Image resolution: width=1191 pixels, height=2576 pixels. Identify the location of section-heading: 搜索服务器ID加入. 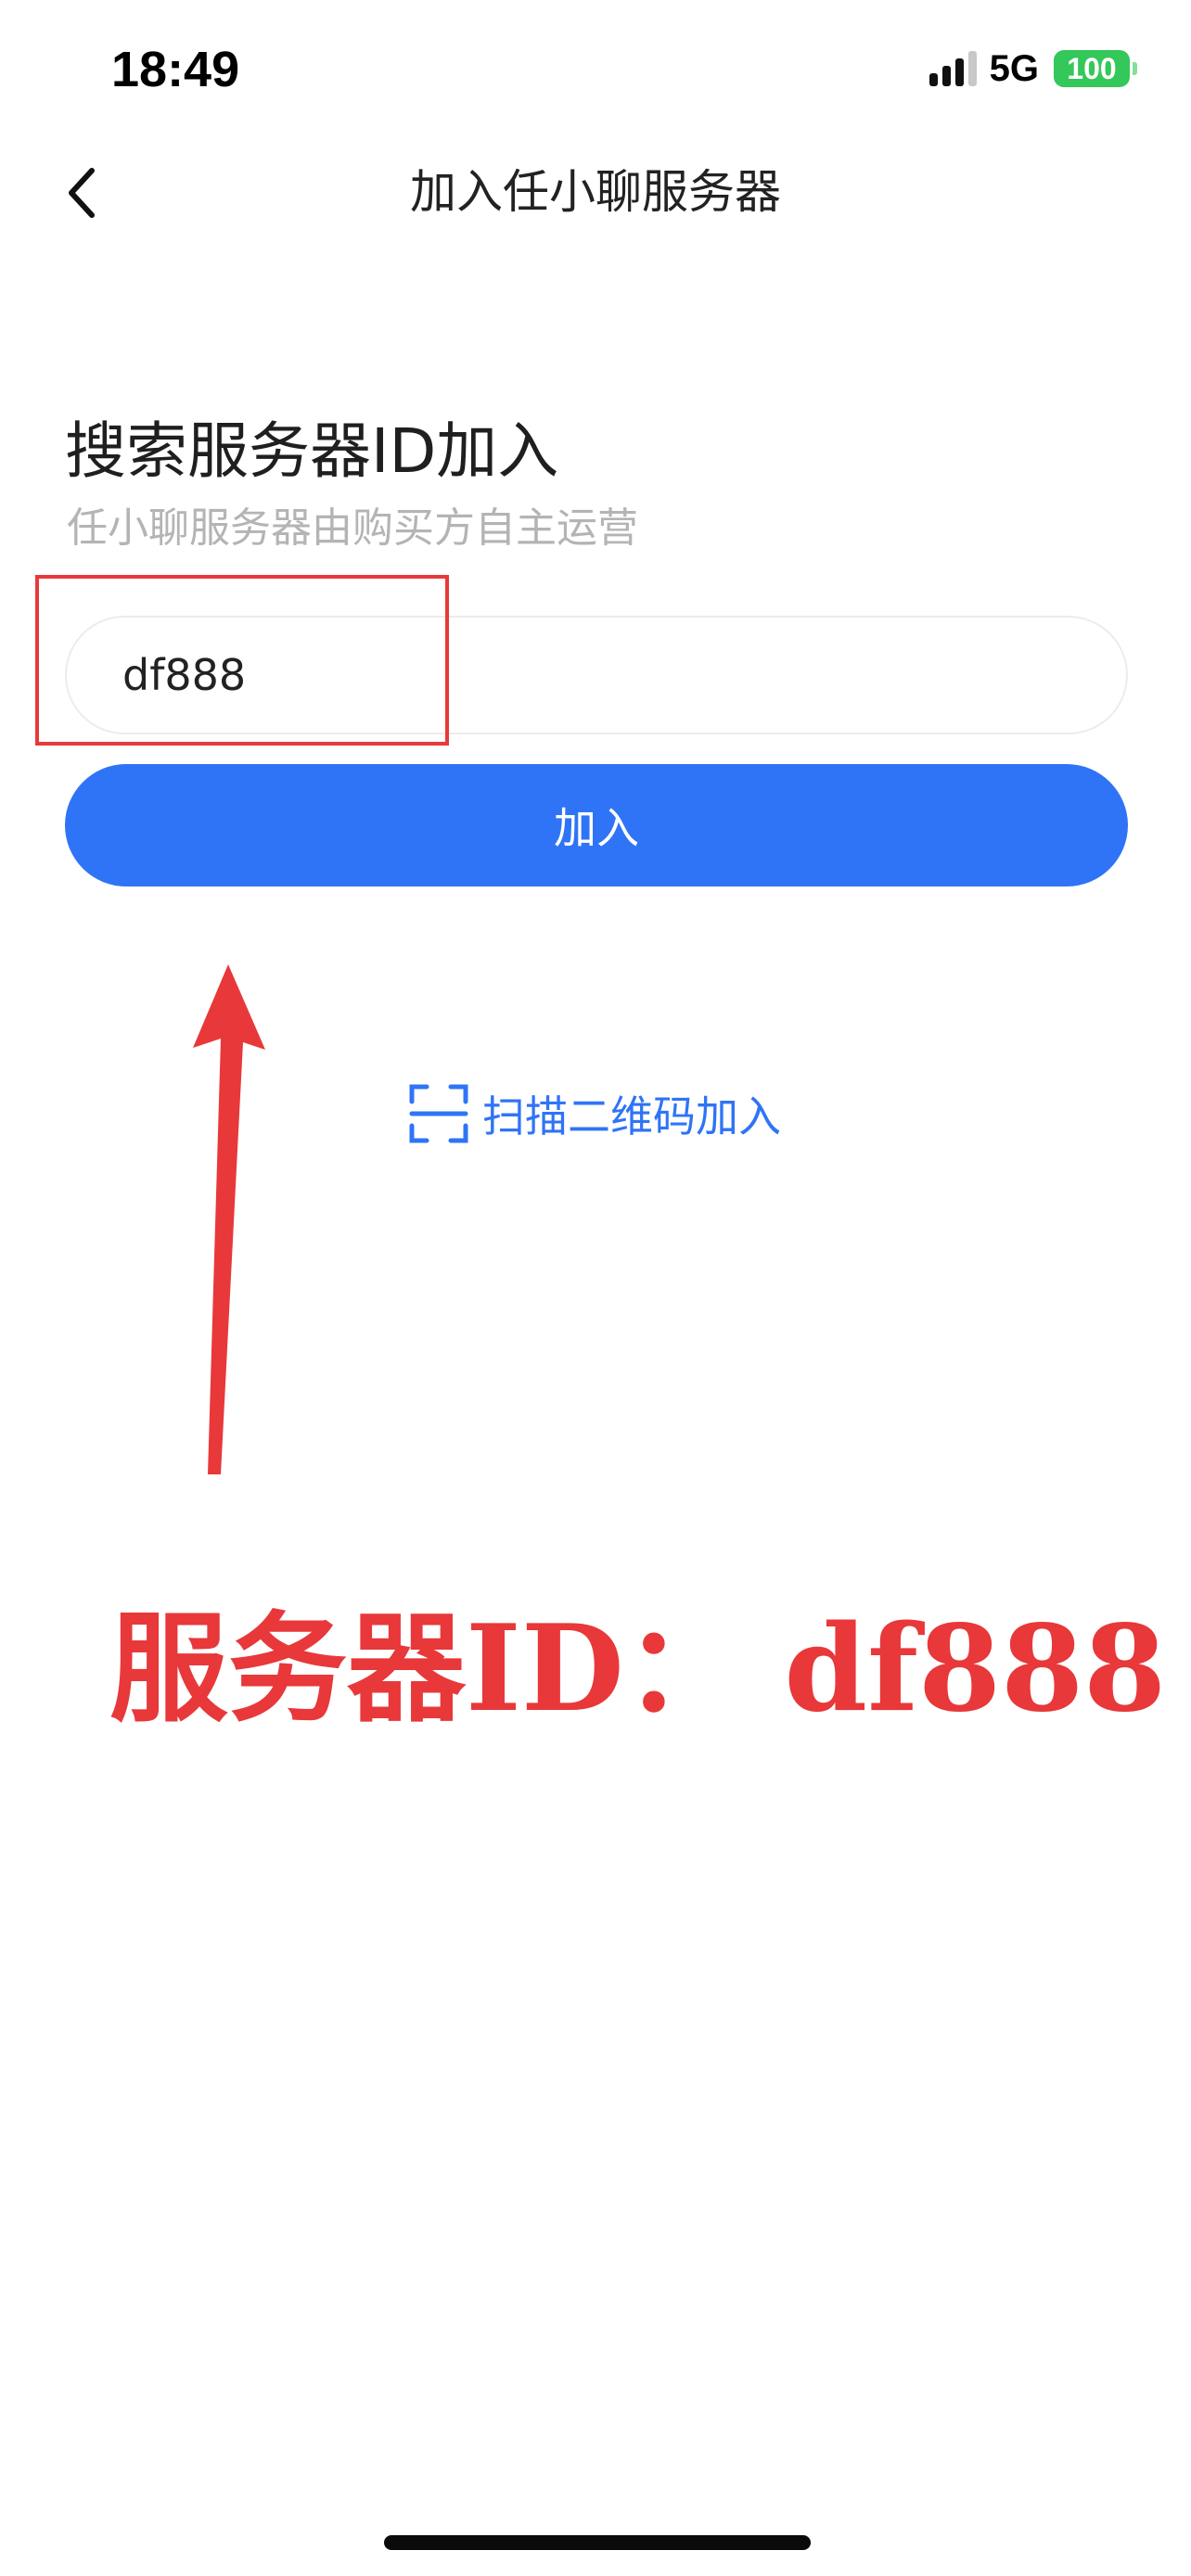
(312, 451).